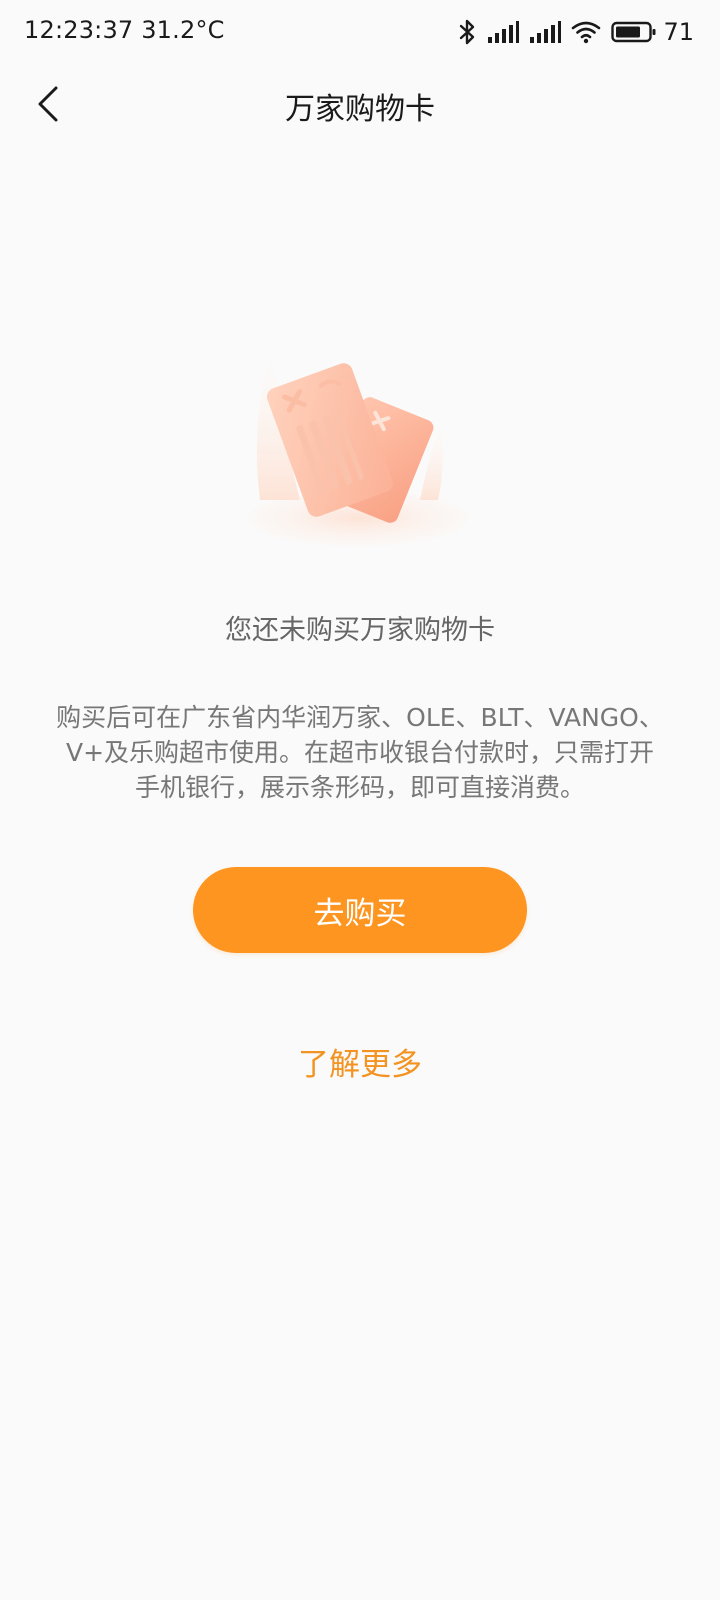 Image resolution: width=720 pixels, height=1600 pixels. What do you see at coordinates (360, 1061) in the screenshot?
I see `learn-more-link: 了解更多` at bounding box center [360, 1061].